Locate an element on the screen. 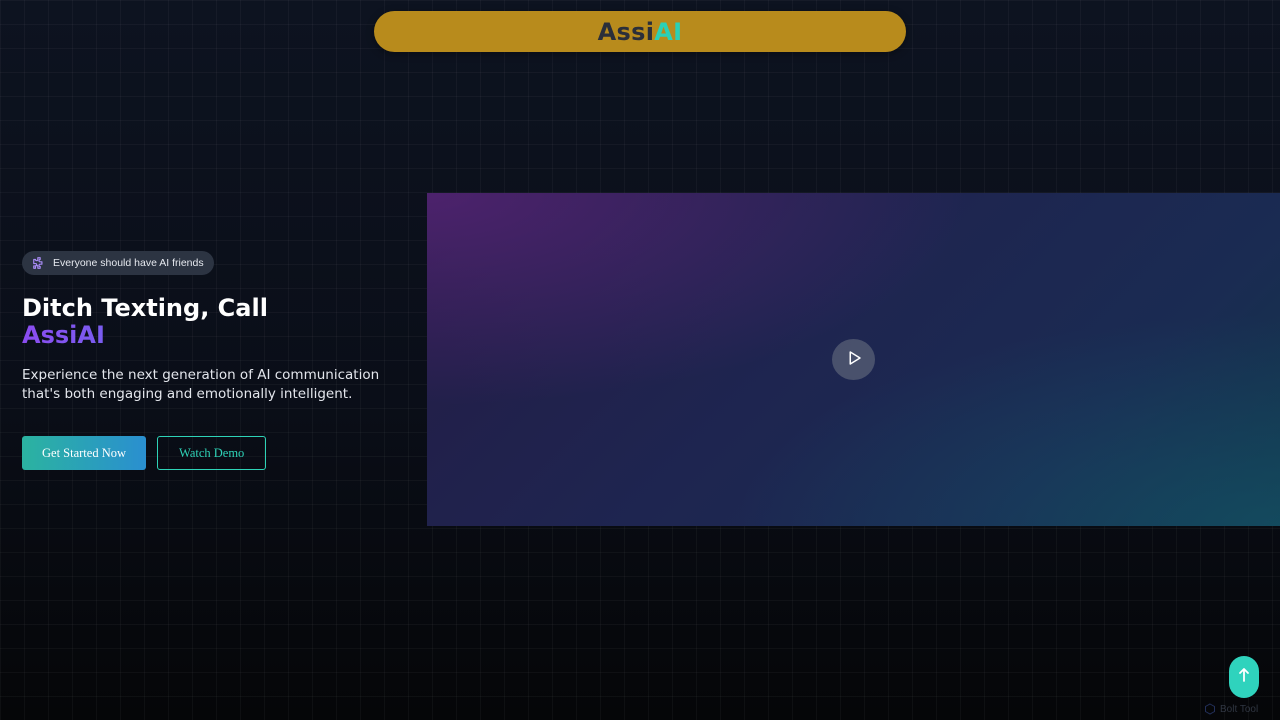  watermark-text: Bolt Tool is located at coordinates (1239, 709).